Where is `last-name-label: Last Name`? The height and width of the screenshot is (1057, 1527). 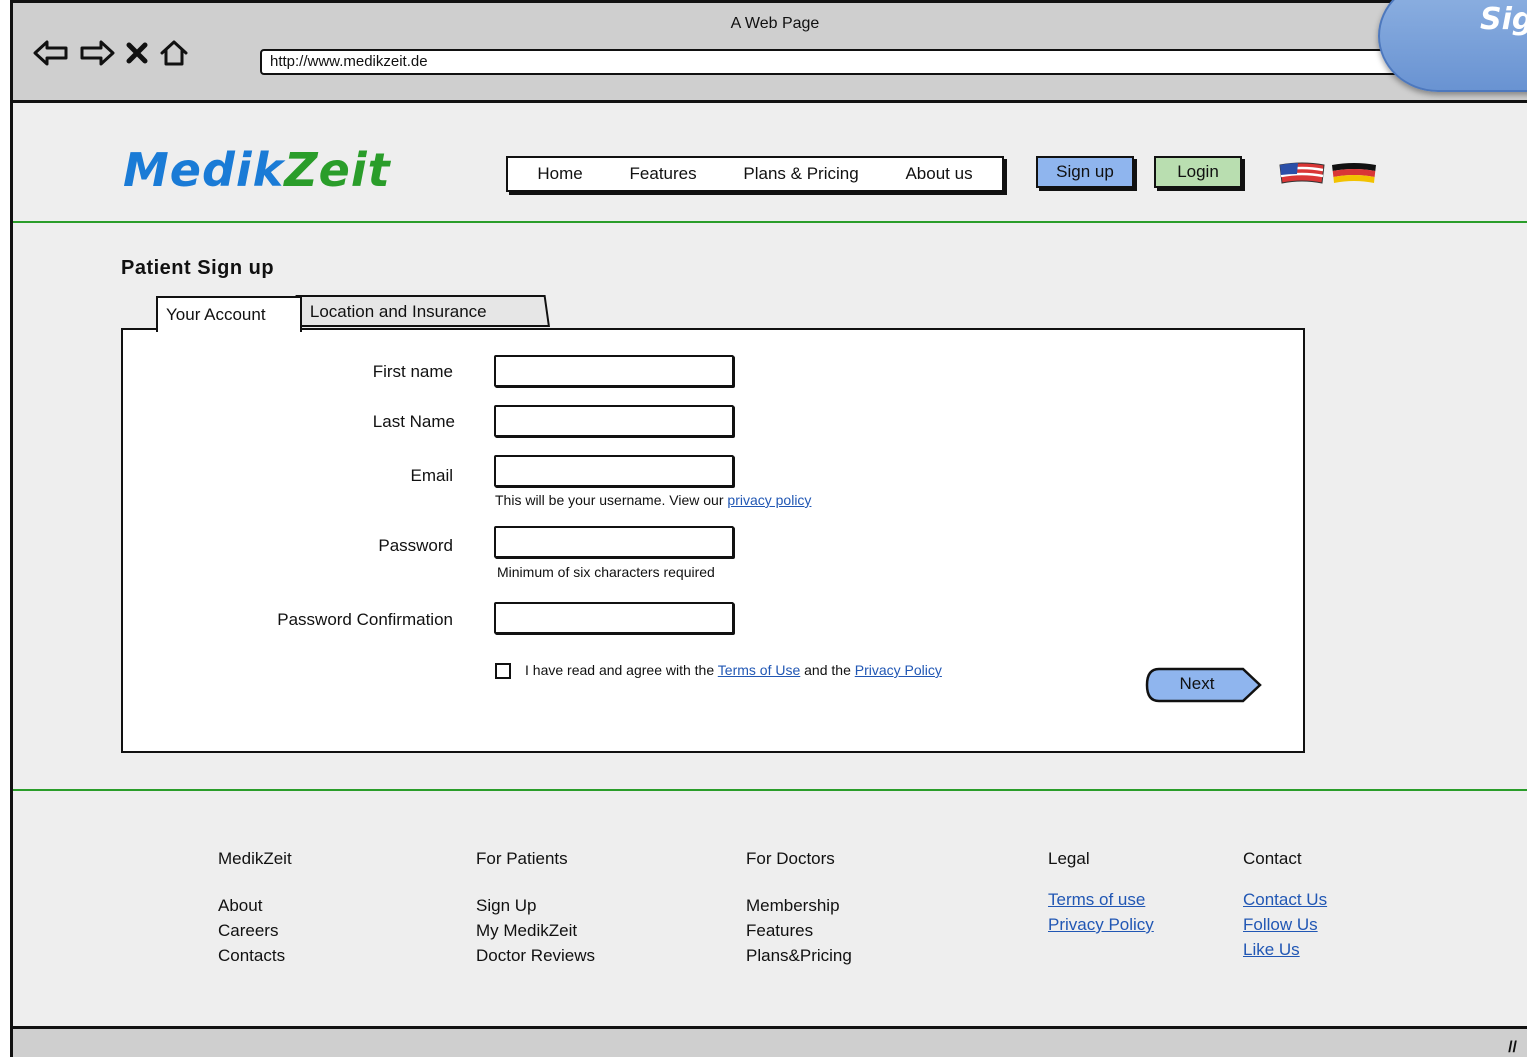 last-name-label: Last Name is located at coordinates (413, 421).